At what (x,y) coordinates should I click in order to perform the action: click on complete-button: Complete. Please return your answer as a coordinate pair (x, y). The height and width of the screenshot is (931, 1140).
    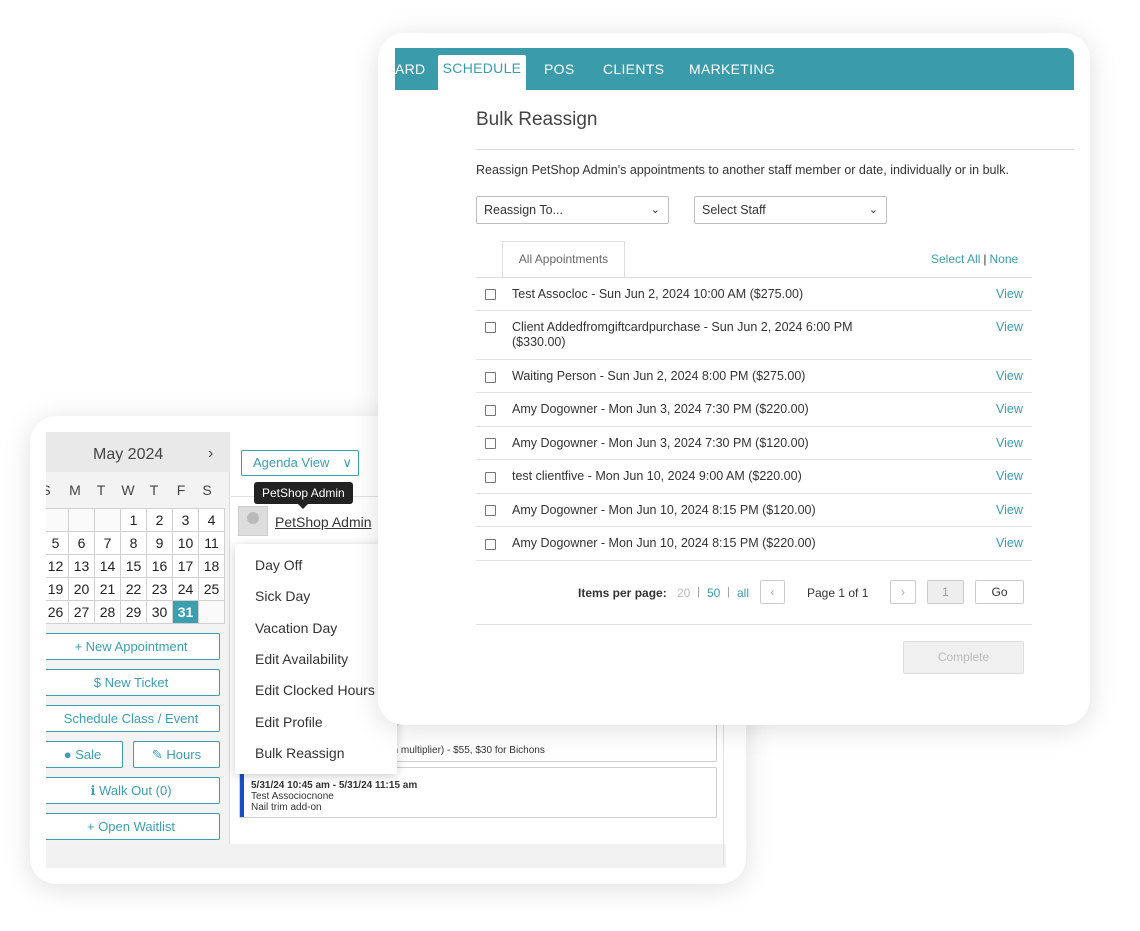
    Looking at the image, I should click on (963, 657).